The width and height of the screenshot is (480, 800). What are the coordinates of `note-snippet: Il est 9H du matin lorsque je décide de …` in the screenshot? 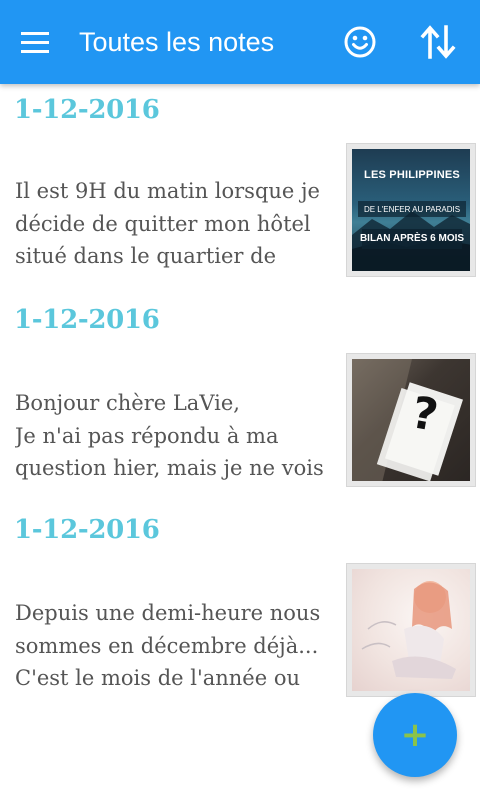 It's located at (178, 224).